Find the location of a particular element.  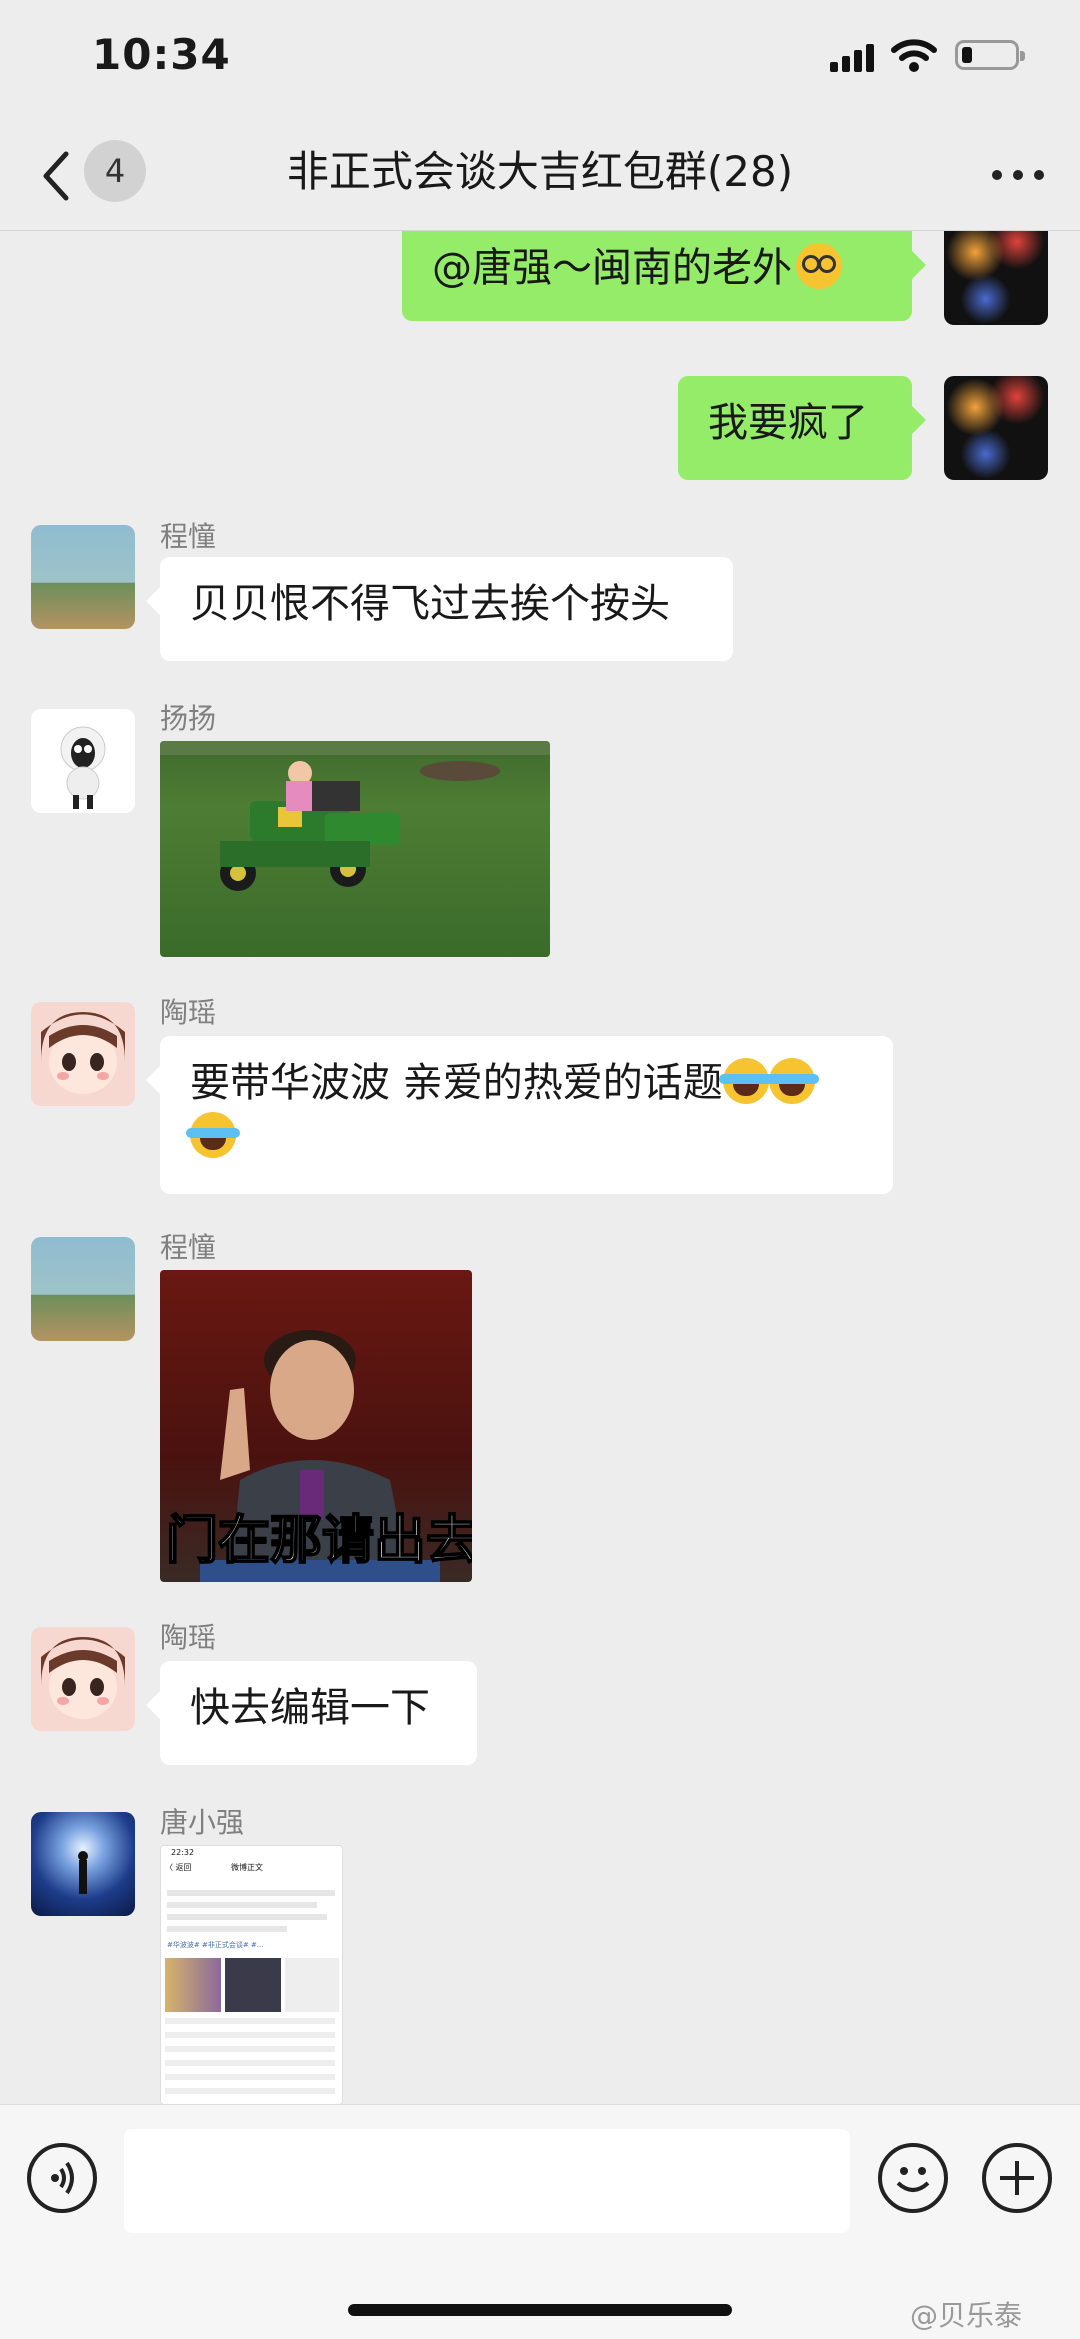

status-time: 10:34 is located at coordinates (161, 54).